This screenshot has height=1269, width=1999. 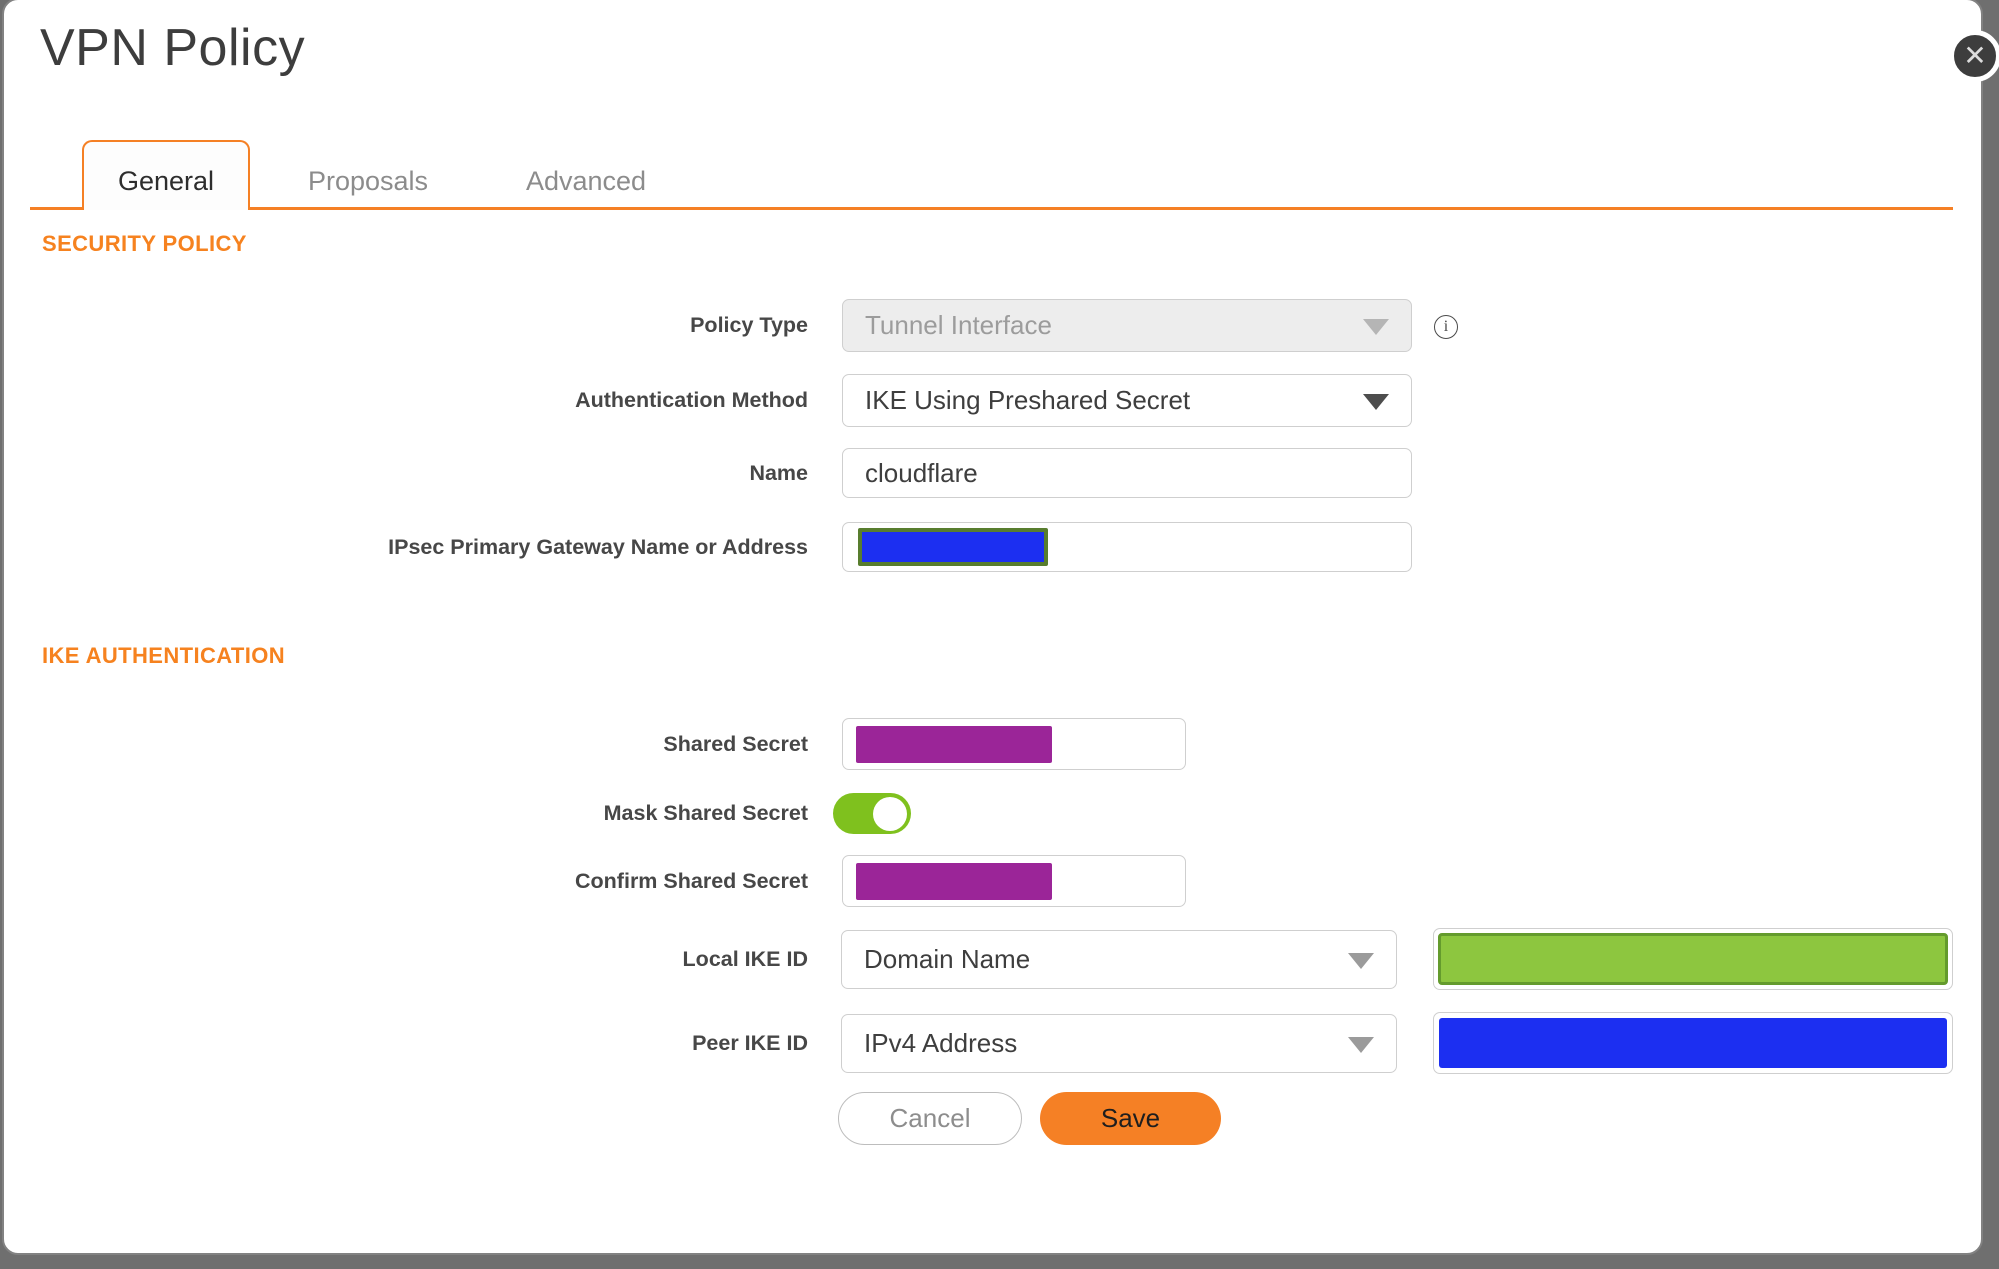 What do you see at coordinates (947, 959) in the screenshot?
I see `local-ike-id-value: Domain Name` at bounding box center [947, 959].